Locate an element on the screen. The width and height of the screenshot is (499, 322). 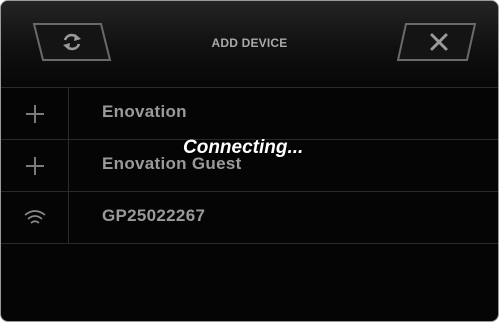
icon-column-divider is located at coordinates (68, 165).